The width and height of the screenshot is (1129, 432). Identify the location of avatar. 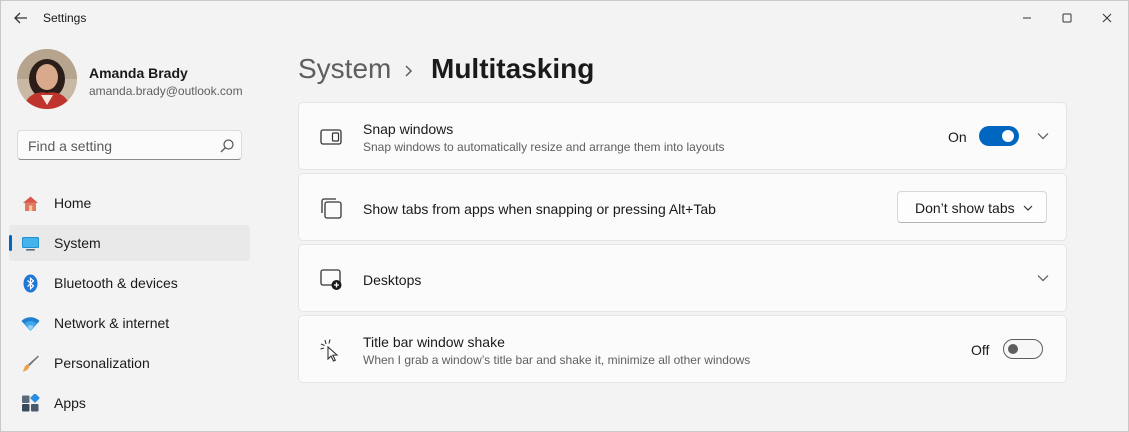
(47, 79).